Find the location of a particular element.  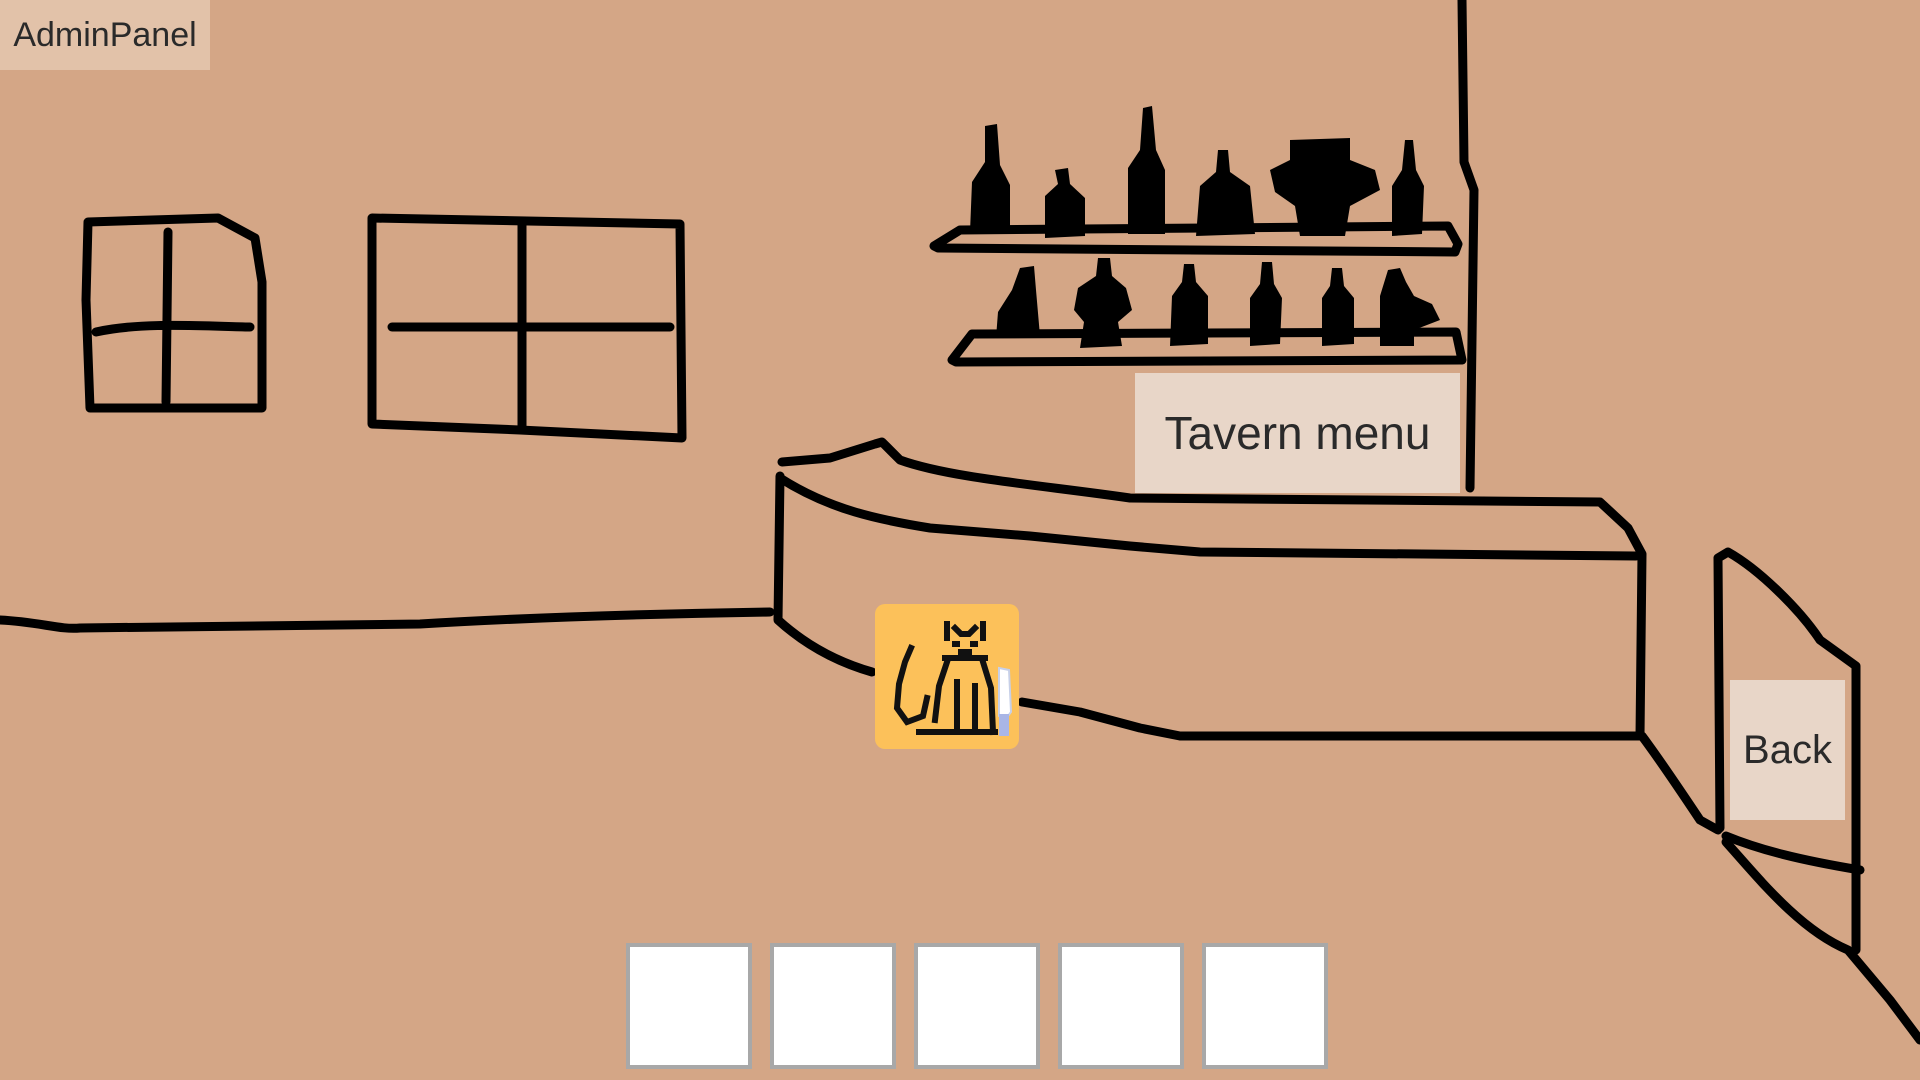

back-button: Back is located at coordinates (1787, 750).